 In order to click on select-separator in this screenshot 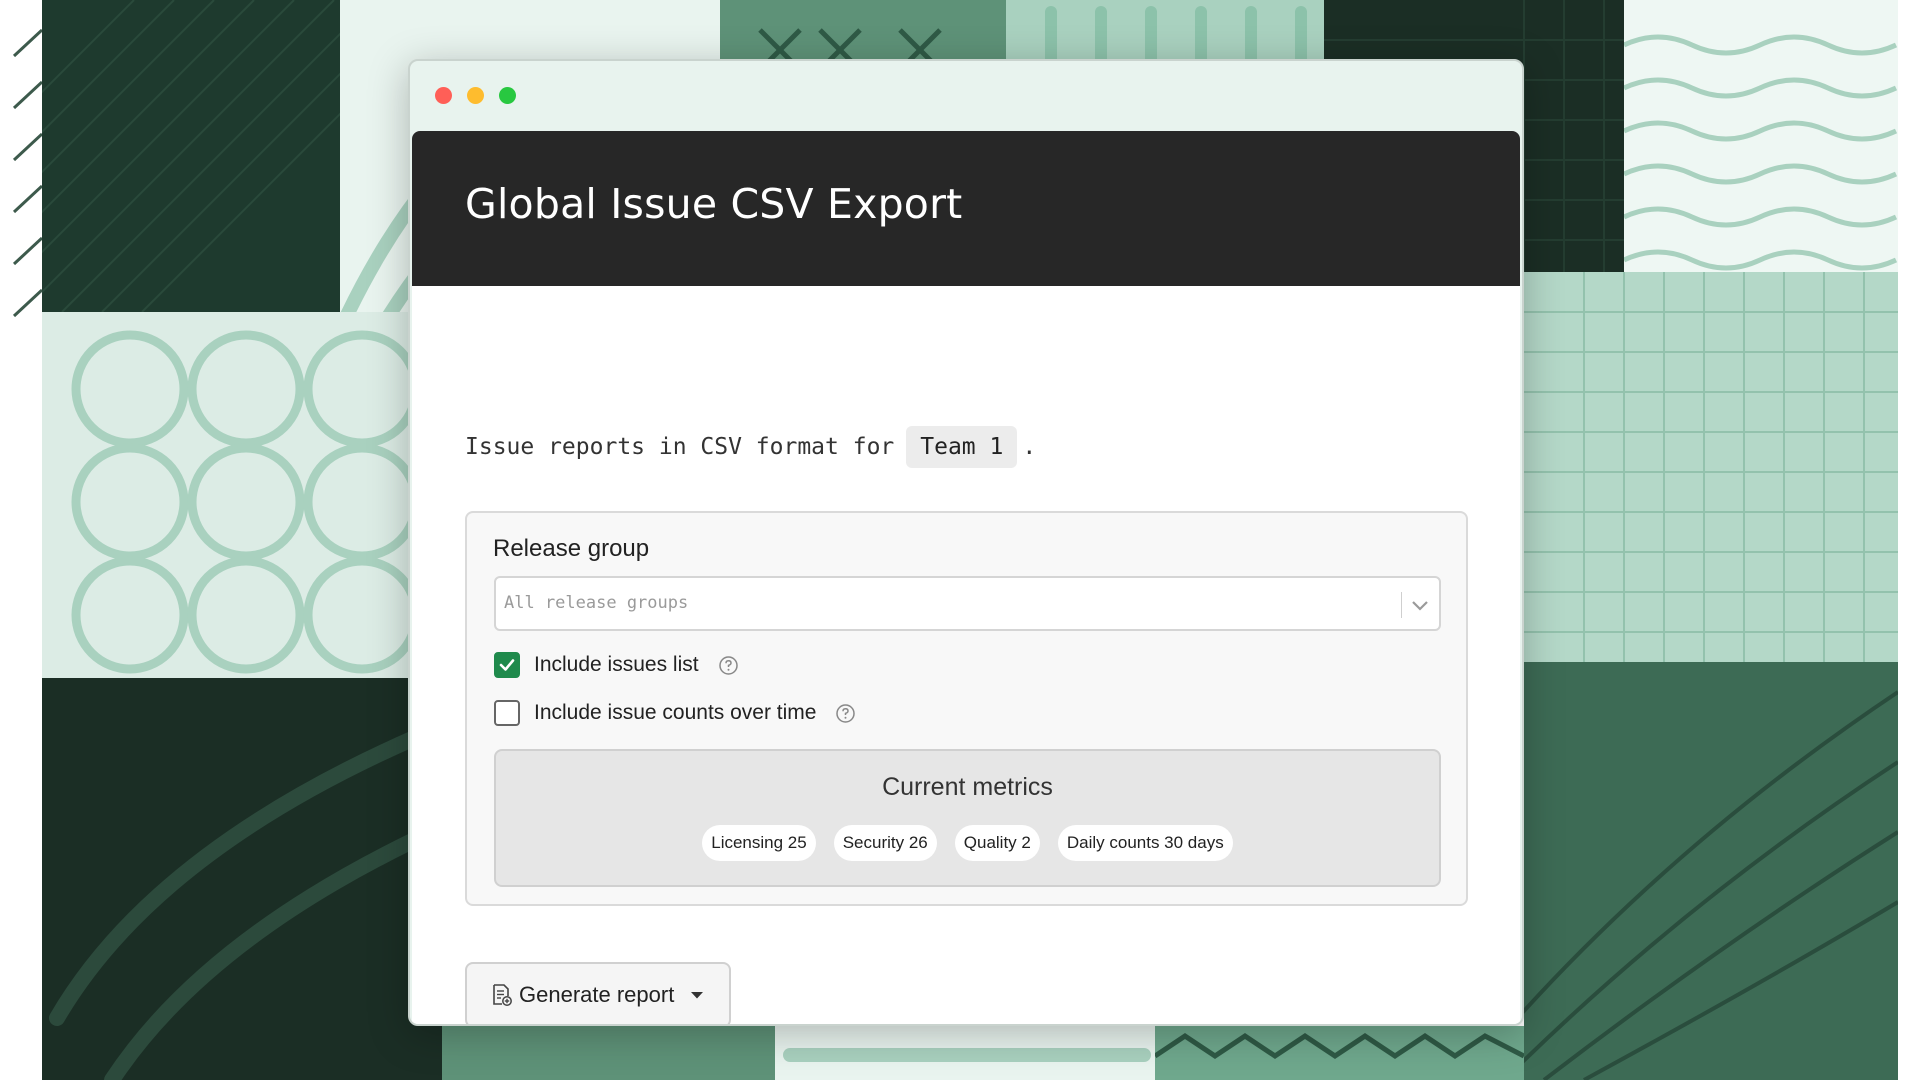, I will do `click(1401, 605)`.